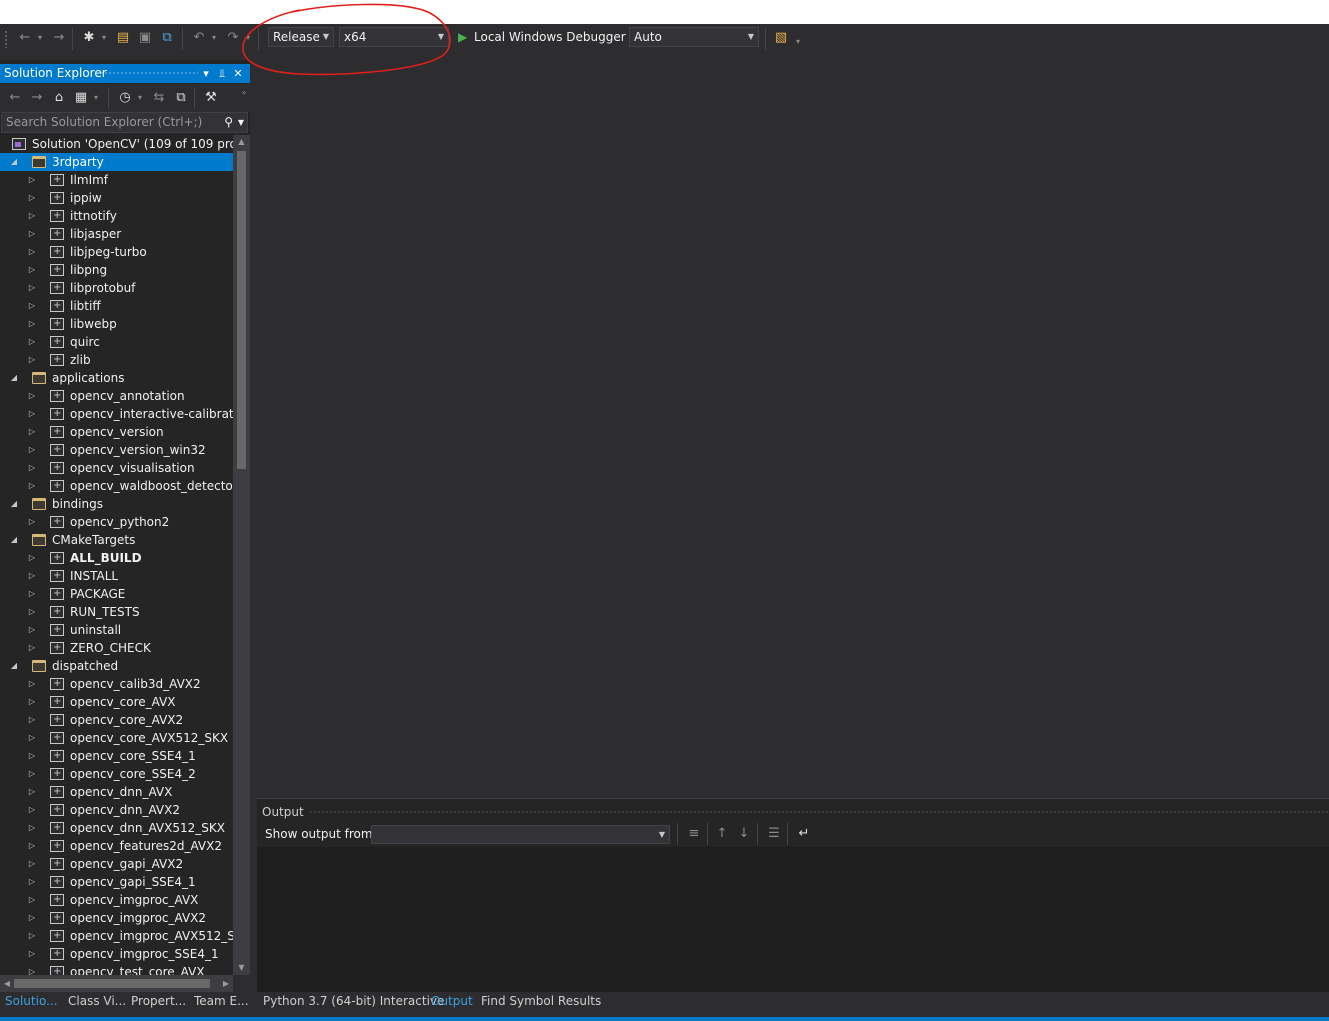 This screenshot has width=1329, height=1021. What do you see at coordinates (116, 792) in the screenshot?
I see `project-row: ▷ opencv_dnn_AVX` at bounding box center [116, 792].